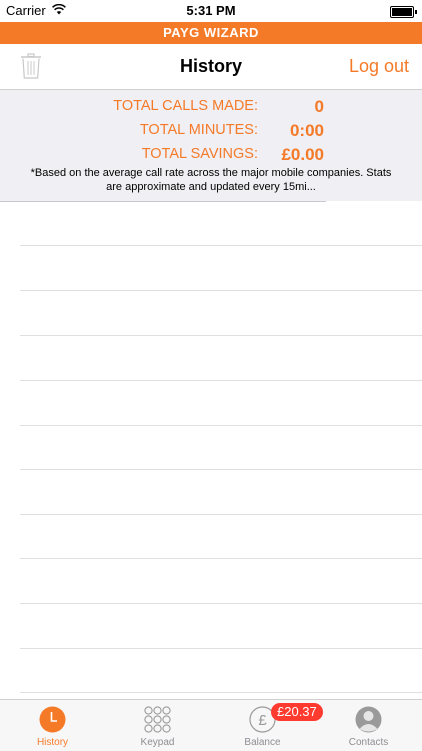 The image size is (422, 751). I want to click on stat-value: £0.00, so click(302, 154).